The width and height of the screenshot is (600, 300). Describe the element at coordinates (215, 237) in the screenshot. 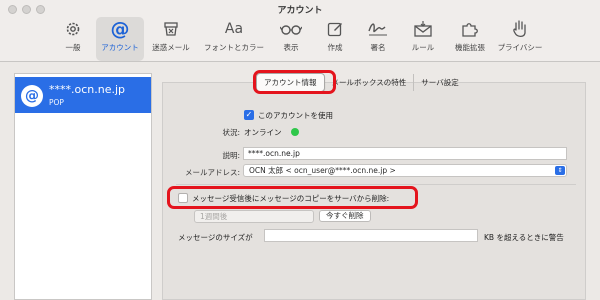

I see `size-warning-label: メッセージのサイズが` at that location.